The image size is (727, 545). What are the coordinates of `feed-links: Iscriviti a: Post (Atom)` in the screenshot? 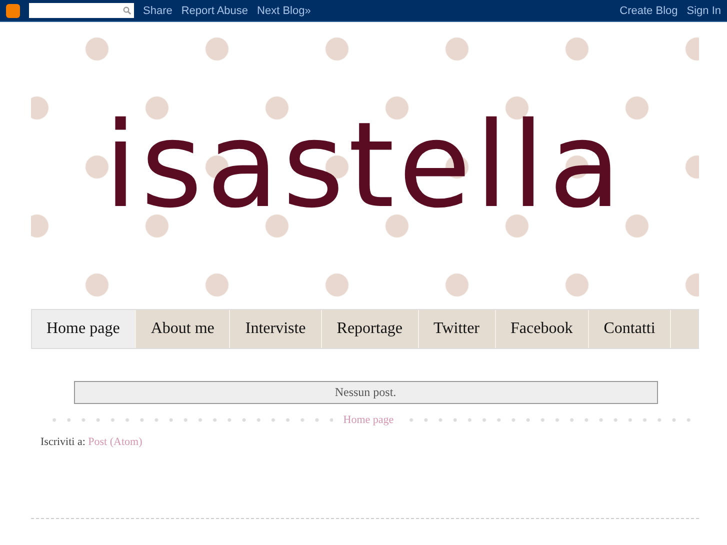 It's located at (91, 442).